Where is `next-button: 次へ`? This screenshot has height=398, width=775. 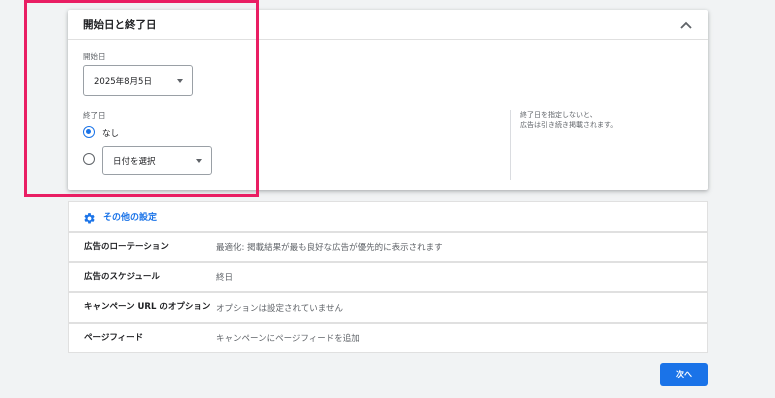
next-button: 次へ is located at coordinates (684, 374).